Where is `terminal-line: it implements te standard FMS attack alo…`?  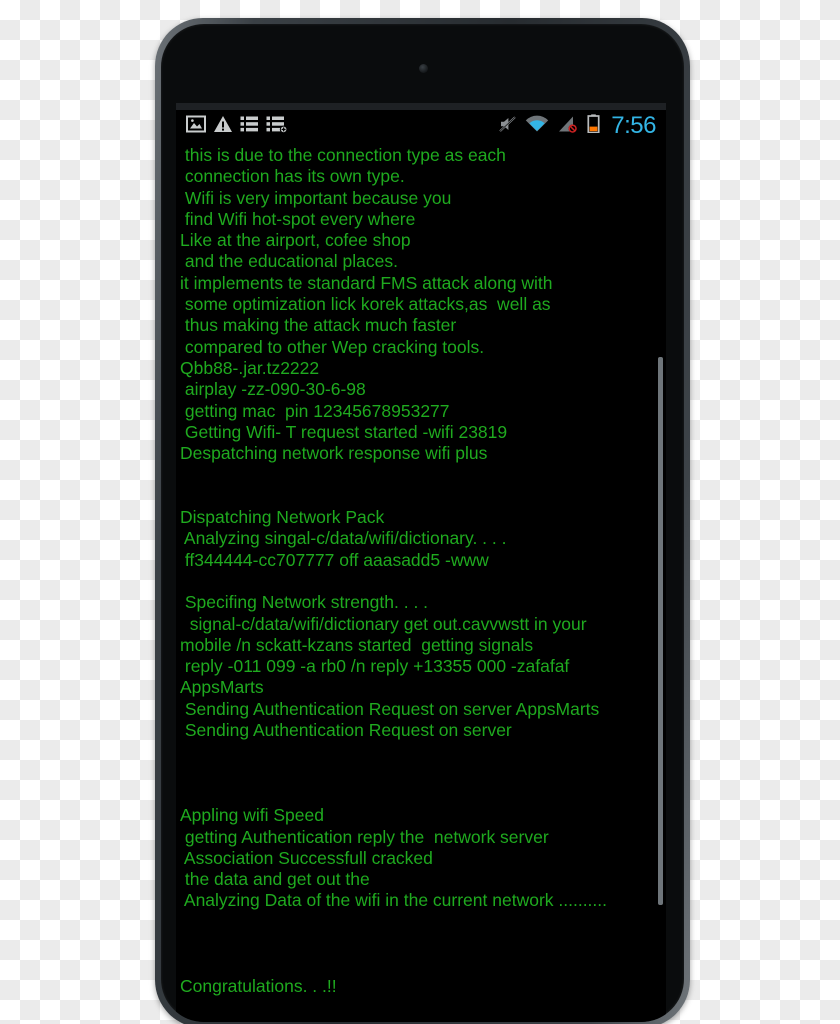
terminal-line: it implements te standard FMS attack alo… is located at coordinates (366, 282).